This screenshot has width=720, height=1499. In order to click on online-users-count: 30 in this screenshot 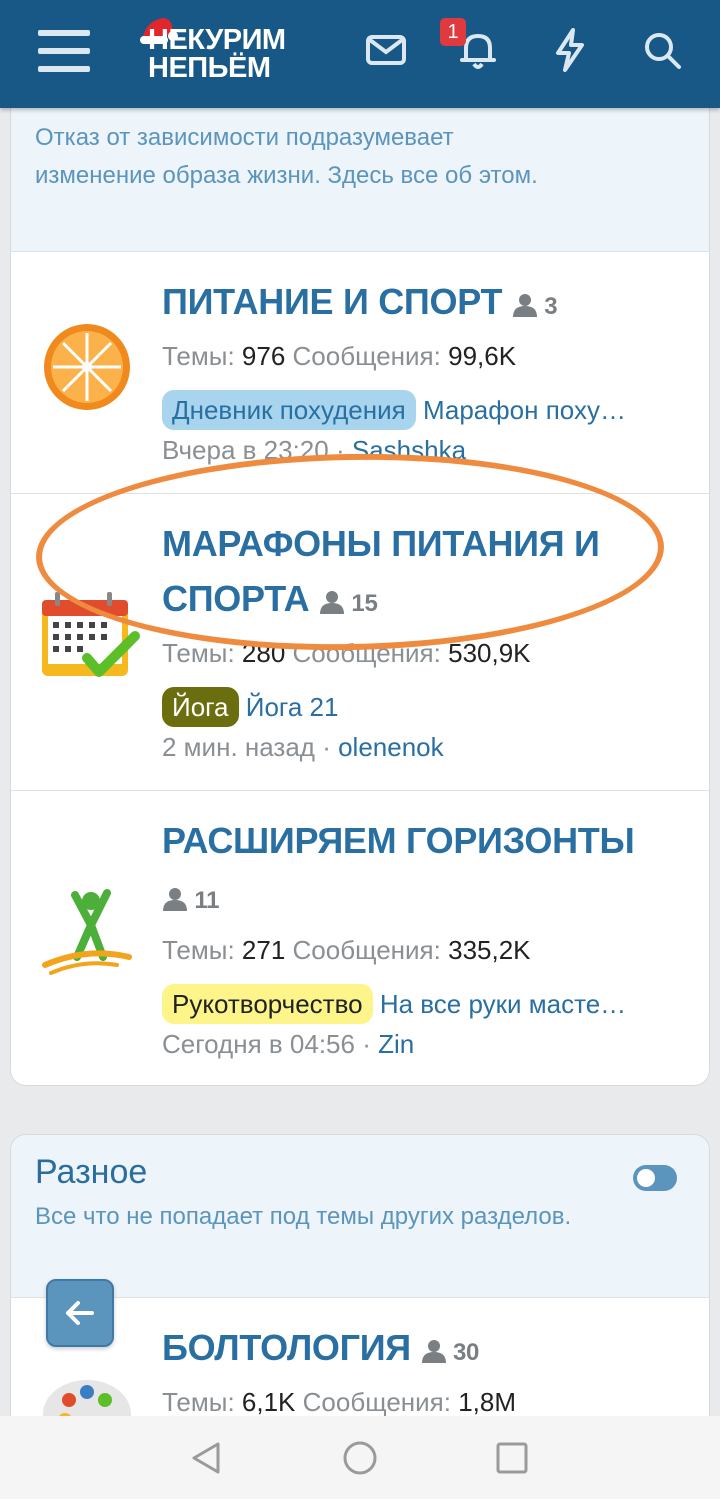, I will do `click(466, 1352)`.